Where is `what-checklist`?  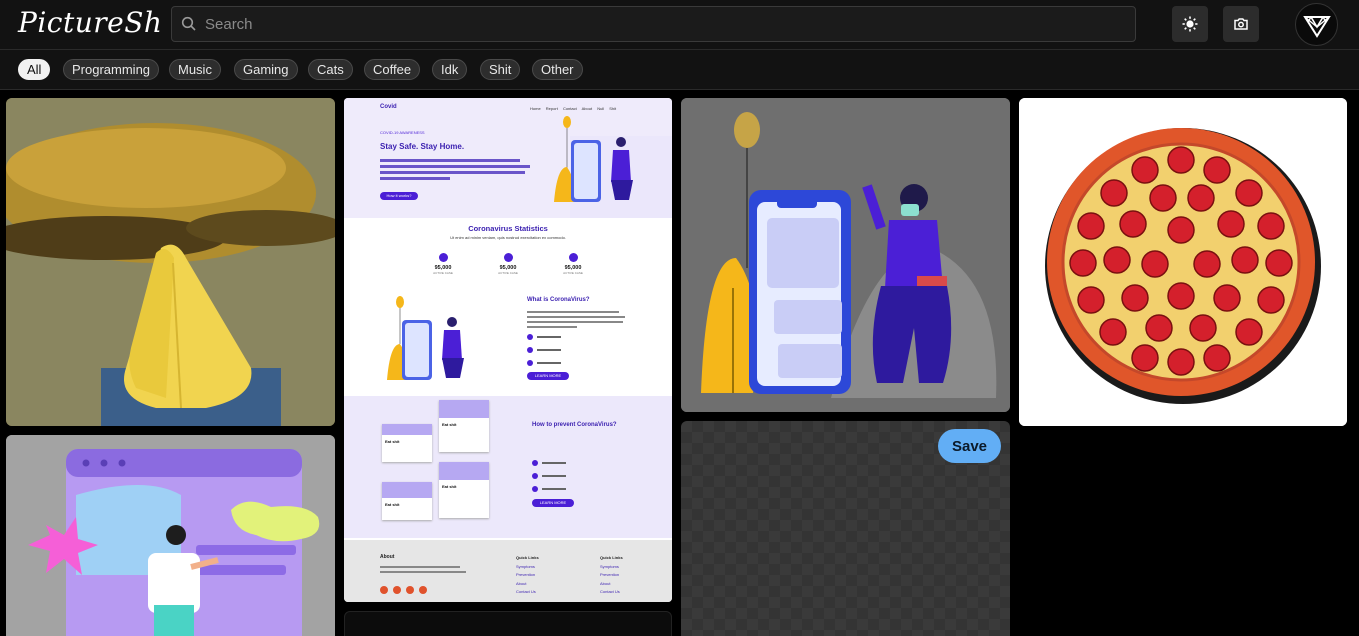
what-checklist is located at coordinates (544, 350).